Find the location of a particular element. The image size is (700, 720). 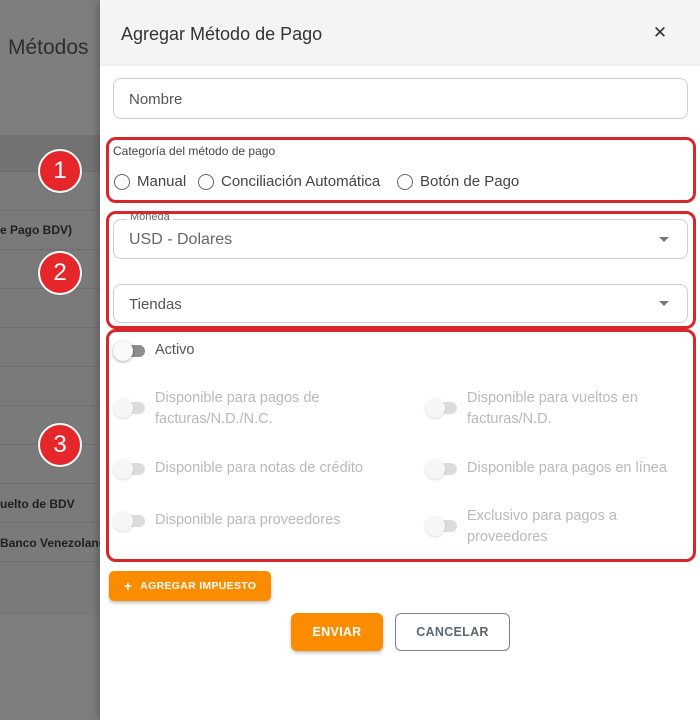

annotation-badge-1: 1 is located at coordinates (60, 171).